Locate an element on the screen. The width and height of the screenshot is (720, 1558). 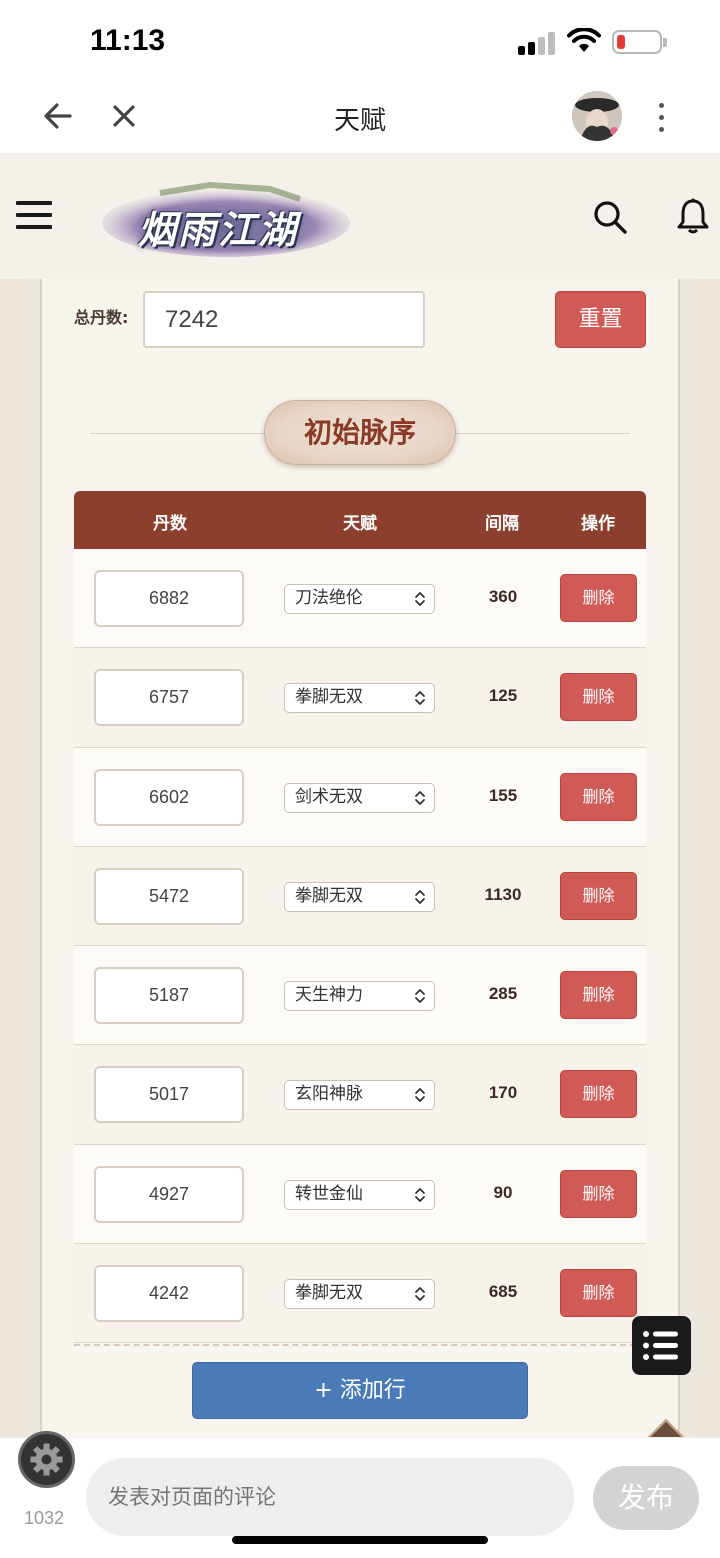
menu-icon is located at coordinates (34, 216).